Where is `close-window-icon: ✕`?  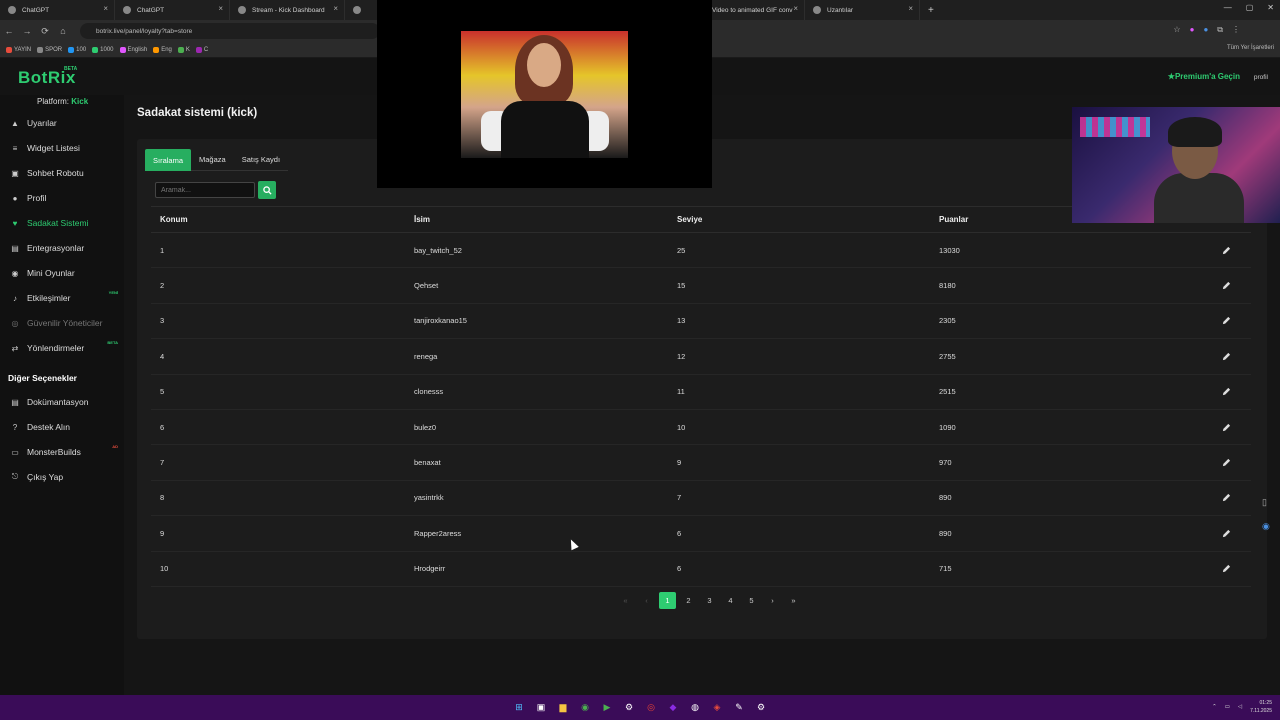
close-window-icon: ✕ is located at coordinates (1270, 7).